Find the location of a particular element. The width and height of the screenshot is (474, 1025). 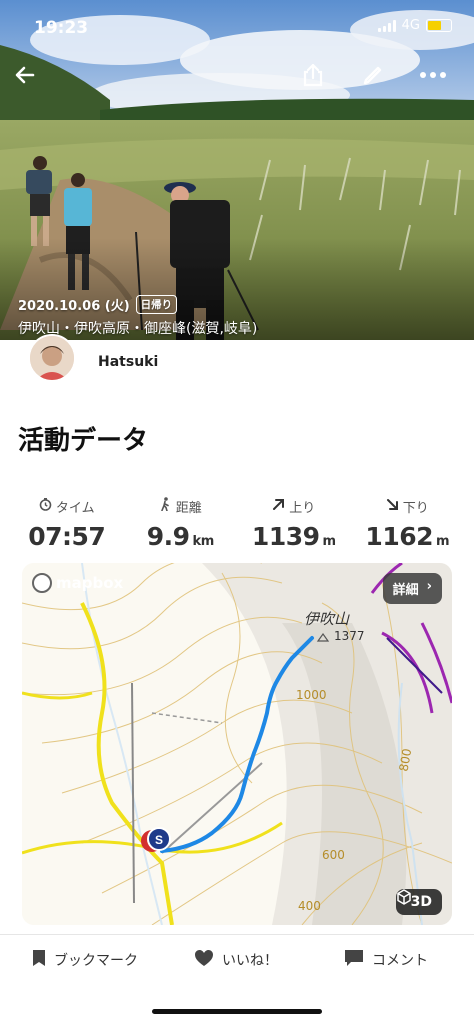

home-indicator is located at coordinates (237, 1011).